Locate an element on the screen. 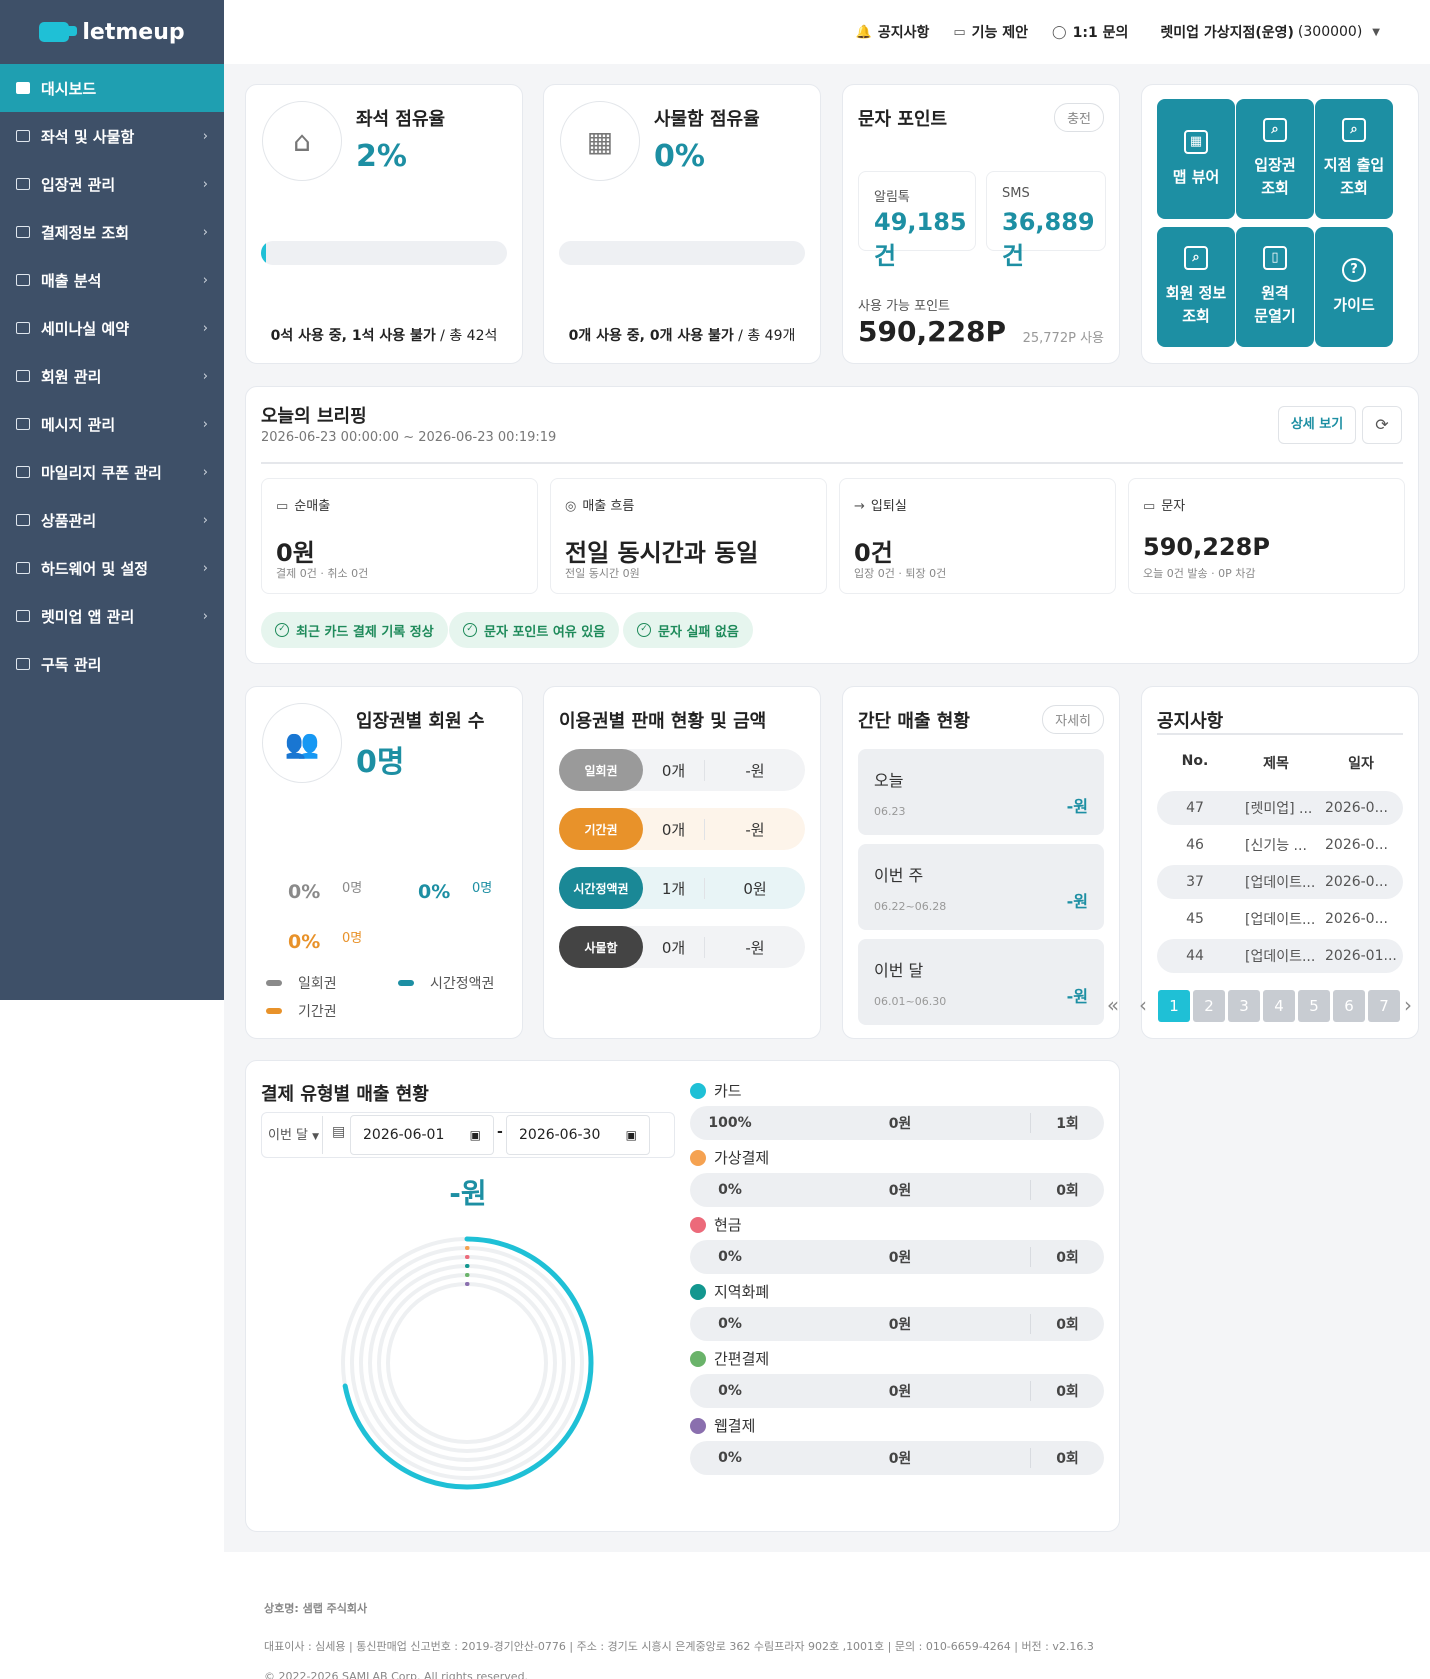 This screenshot has height=1679, width=1430. page-button-6: 6 is located at coordinates (1349, 1006).